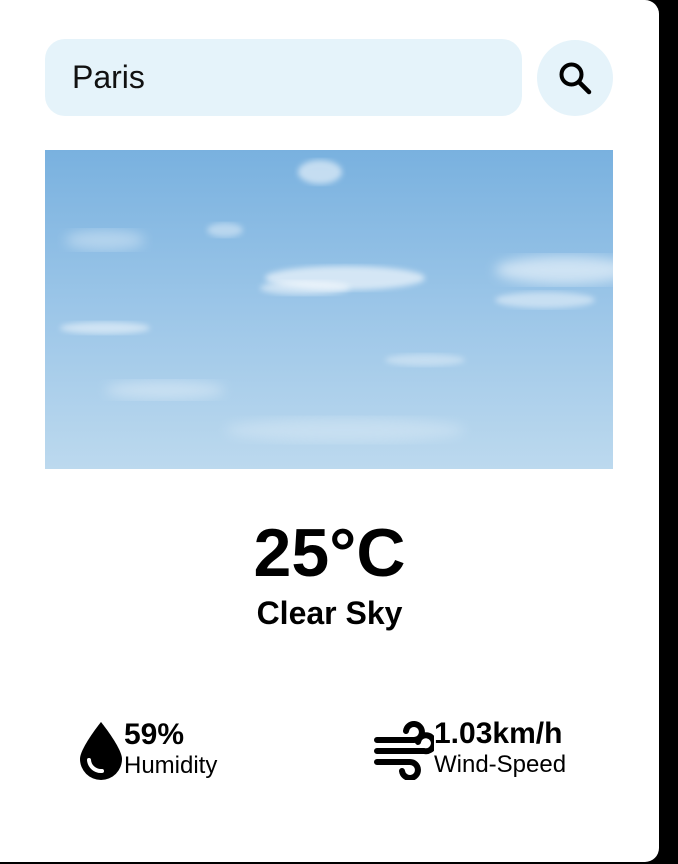 The height and width of the screenshot is (864, 678). What do you see at coordinates (329, 553) in the screenshot?
I see `temperature: 25°C` at bounding box center [329, 553].